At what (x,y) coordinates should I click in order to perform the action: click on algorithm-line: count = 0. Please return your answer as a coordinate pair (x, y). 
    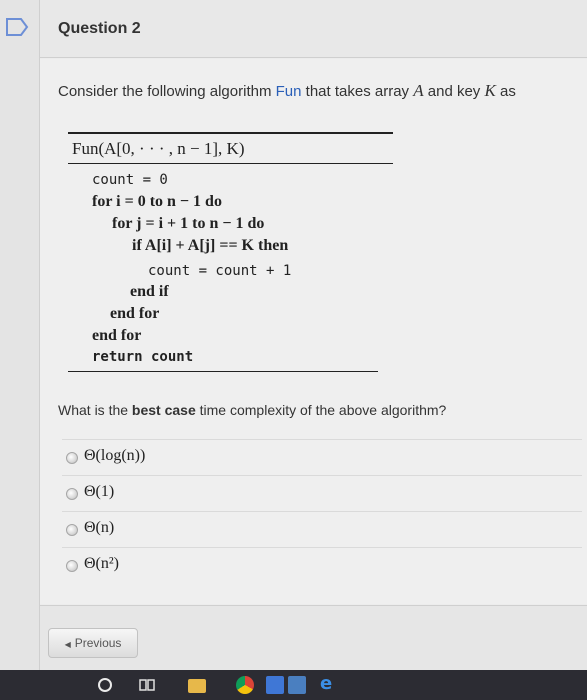
    Looking at the image, I should click on (130, 180).